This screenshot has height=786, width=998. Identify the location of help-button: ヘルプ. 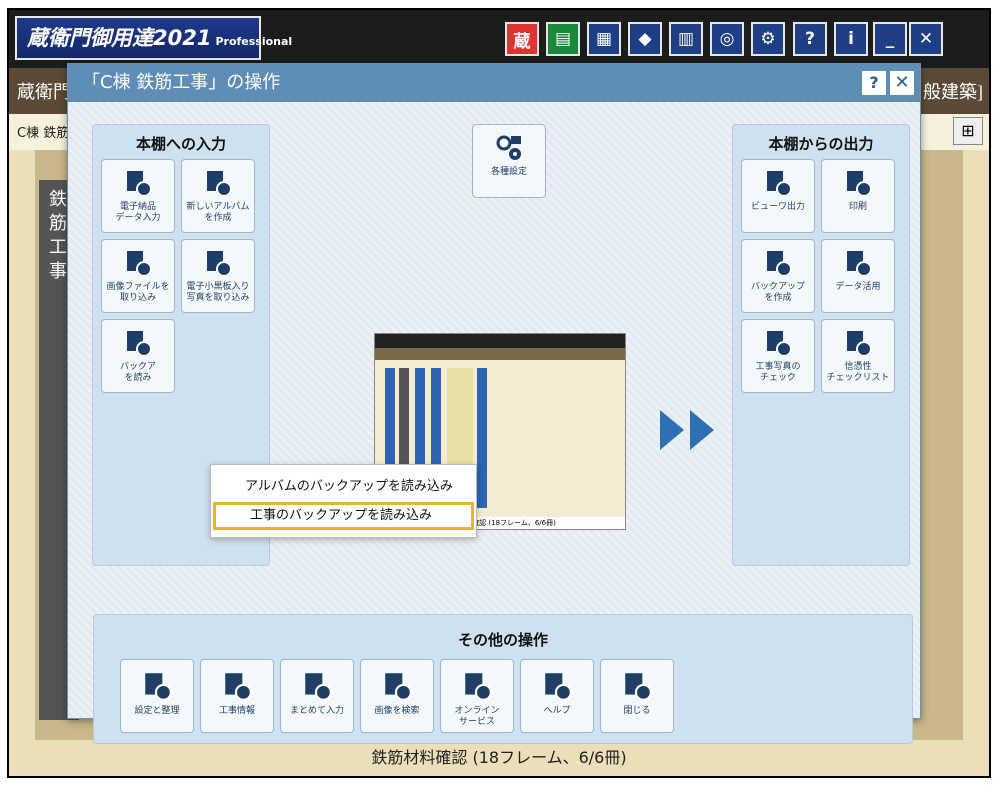
(557, 696).